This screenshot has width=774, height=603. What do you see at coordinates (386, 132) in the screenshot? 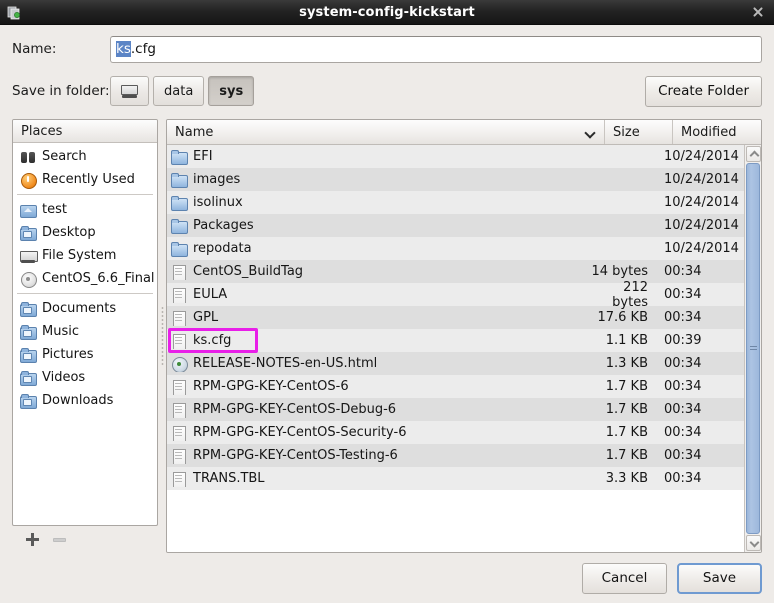
I see `column-header-name: Name` at bounding box center [386, 132].